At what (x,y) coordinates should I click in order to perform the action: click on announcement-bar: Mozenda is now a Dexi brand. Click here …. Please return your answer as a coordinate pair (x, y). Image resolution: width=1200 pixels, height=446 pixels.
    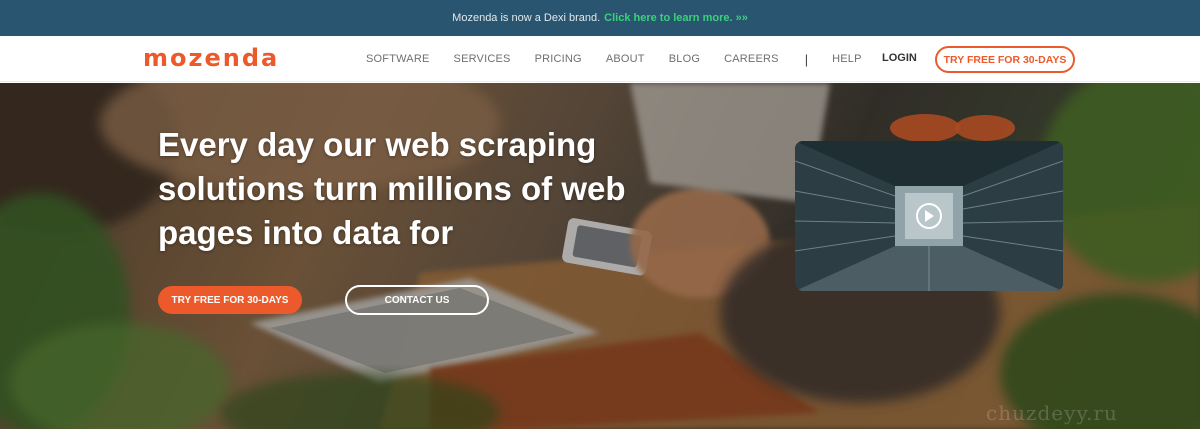
    Looking at the image, I should click on (600, 18).